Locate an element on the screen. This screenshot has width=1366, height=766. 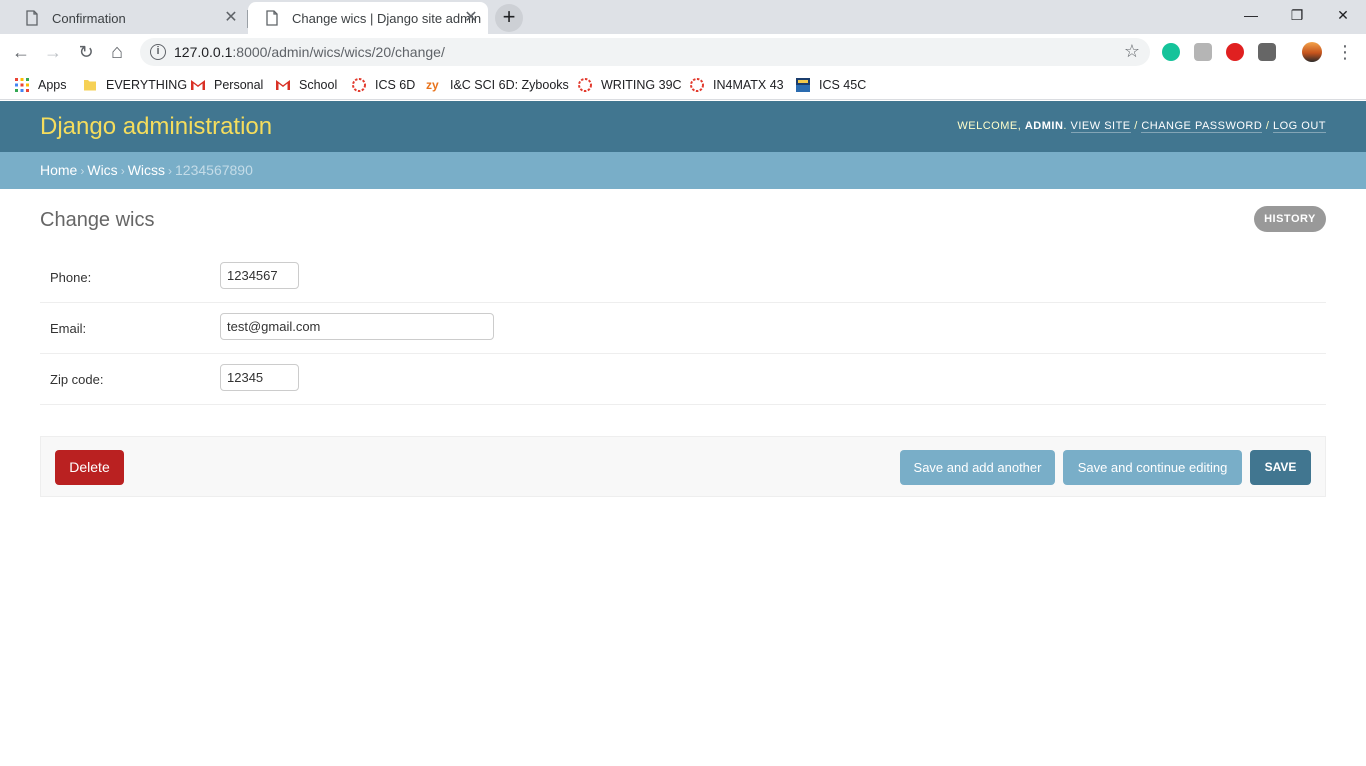
new-tab-button: + is located at coordinates (509, 18).